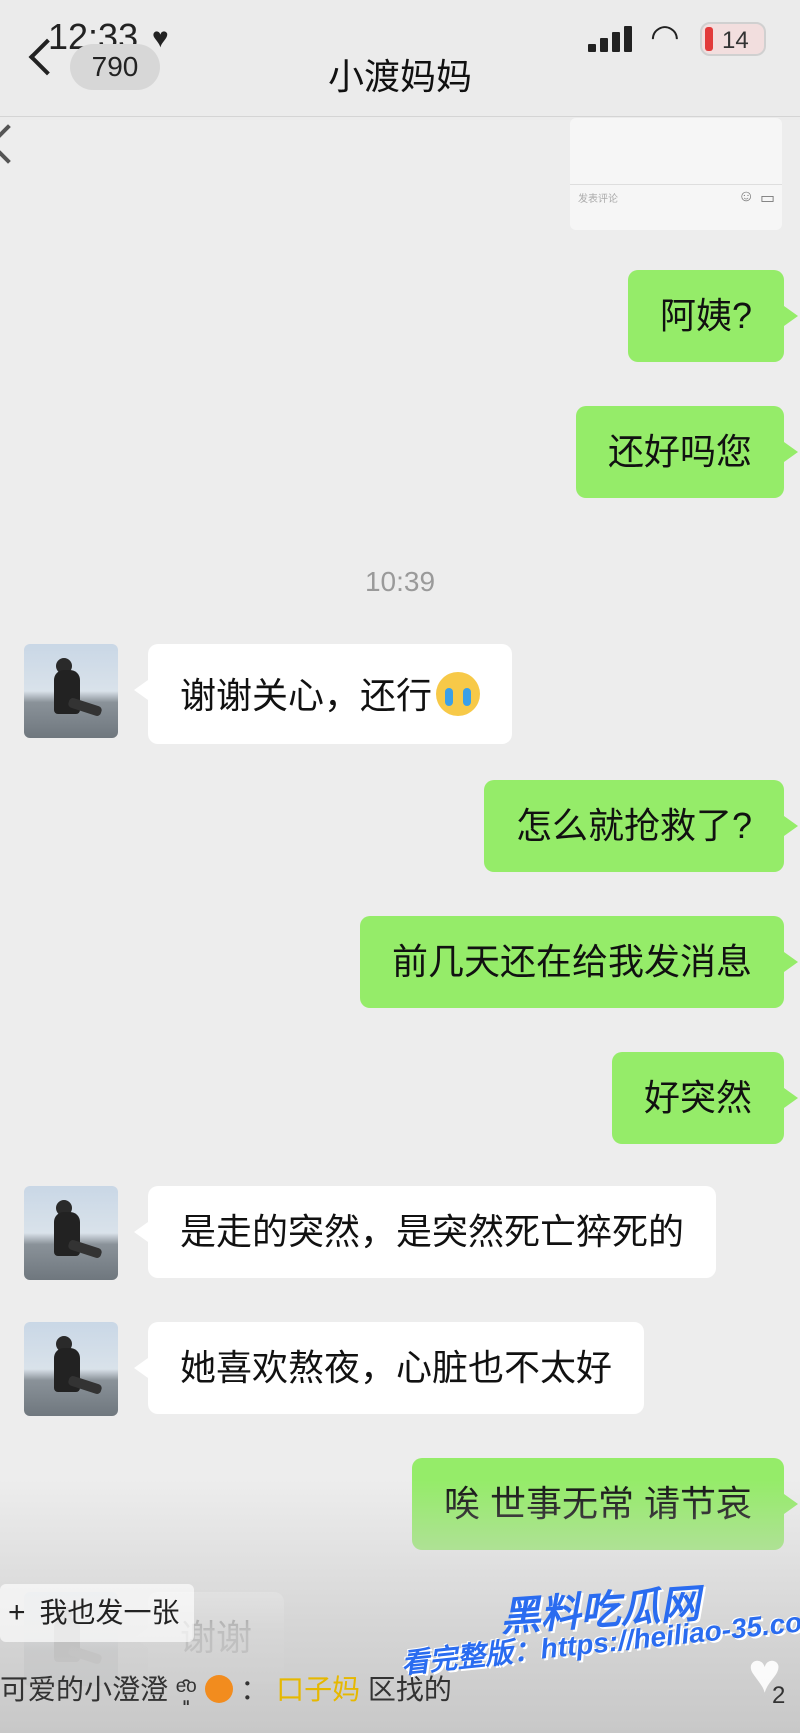 This screenshot has width=800, height=1733. Describe the element at coordinates (687, 452) in the screenshot. I see `message-bubble-outgoing: 还好吗您` at that location.